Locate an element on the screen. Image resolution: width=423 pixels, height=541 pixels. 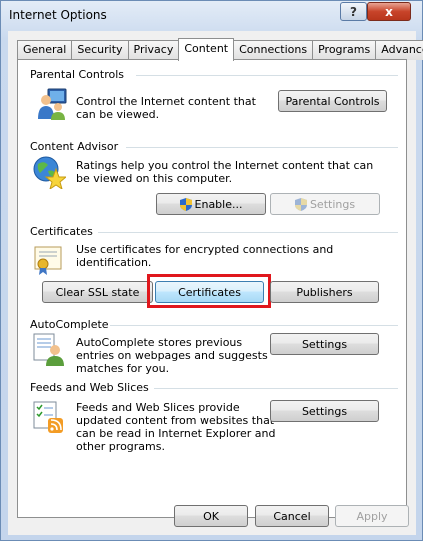
clear-ssl-state-button: Clear SSL state is located at coordinates (97, 292).